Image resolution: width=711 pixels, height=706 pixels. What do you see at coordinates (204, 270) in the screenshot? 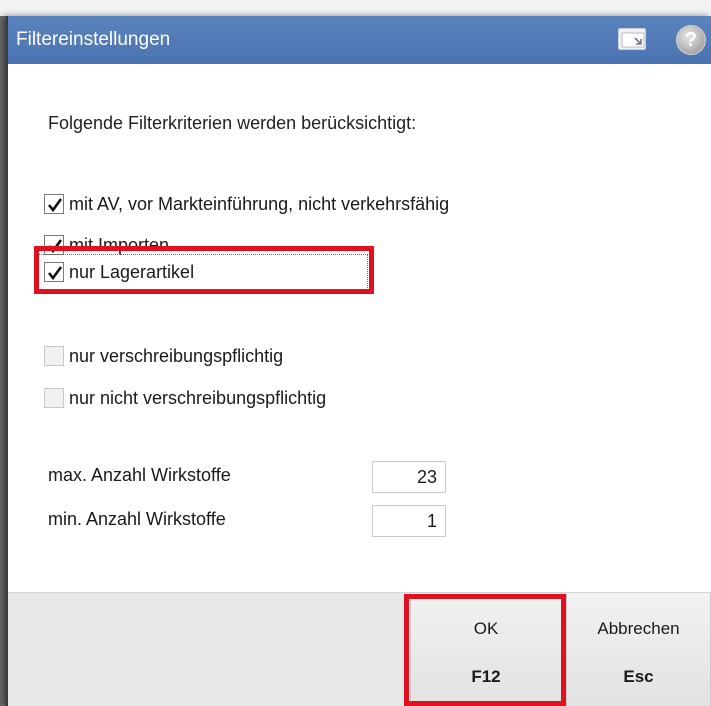
I see `highlight-box-lagerartikel` at bounding box center [204, 270].